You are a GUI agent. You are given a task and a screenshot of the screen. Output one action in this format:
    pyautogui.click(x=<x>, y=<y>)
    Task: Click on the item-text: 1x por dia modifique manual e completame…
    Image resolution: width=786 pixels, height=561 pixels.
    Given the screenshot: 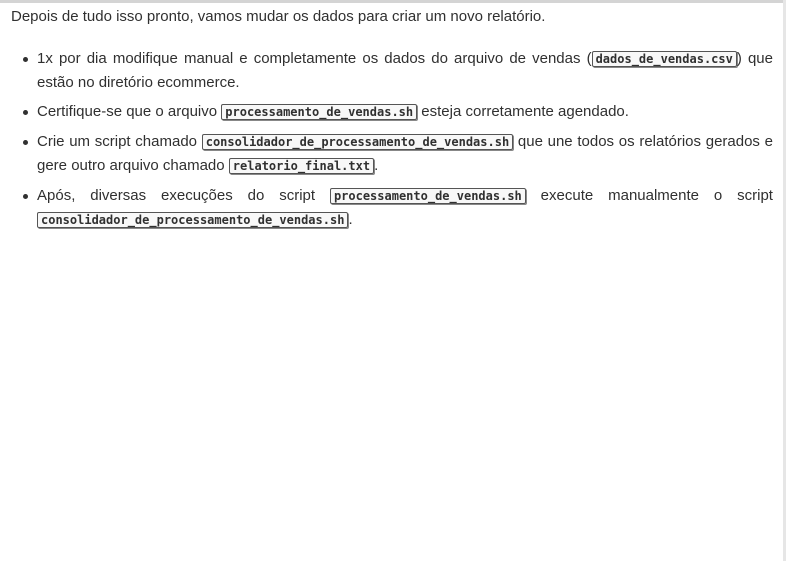 What is the action you would take?
    pyautogui.click(x=314, y=58)
    